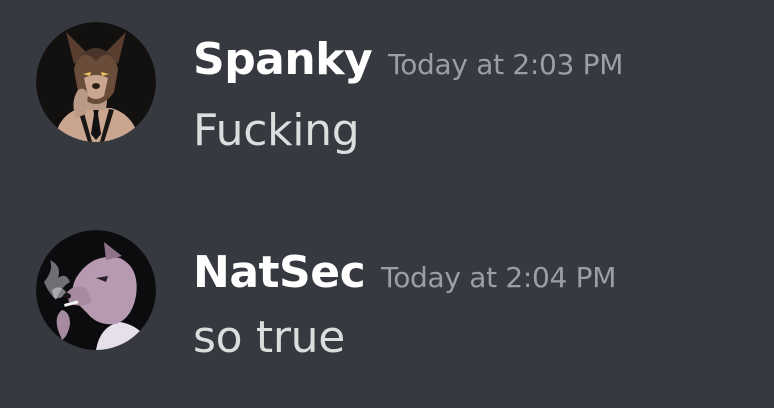 The width and height of the screenshot is (774, 408). Describe the element at coordinates (269, 337) in the screenshot. I see `message-content: so true` at that location.